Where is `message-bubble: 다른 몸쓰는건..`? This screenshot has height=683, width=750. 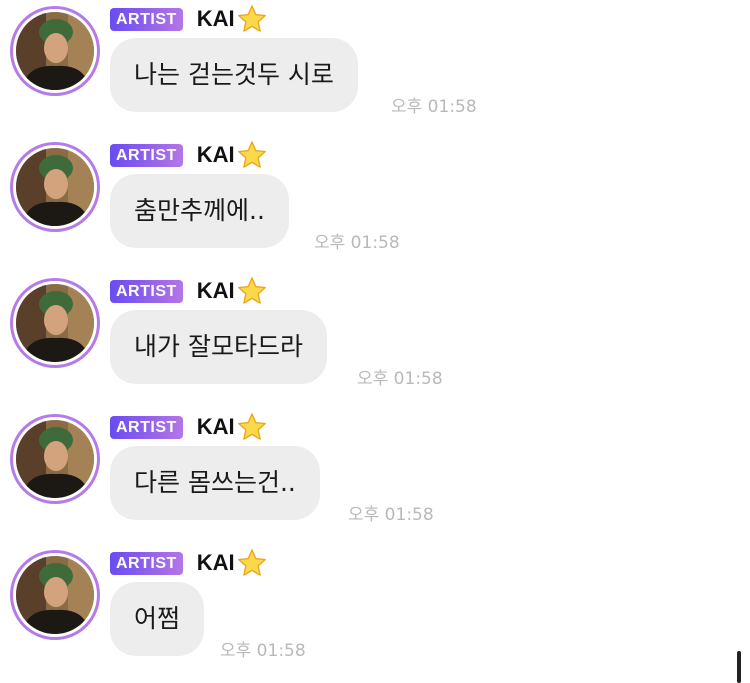 message-bubble: 다른 몸쓰는건.. is located at coordinates (215, 483).